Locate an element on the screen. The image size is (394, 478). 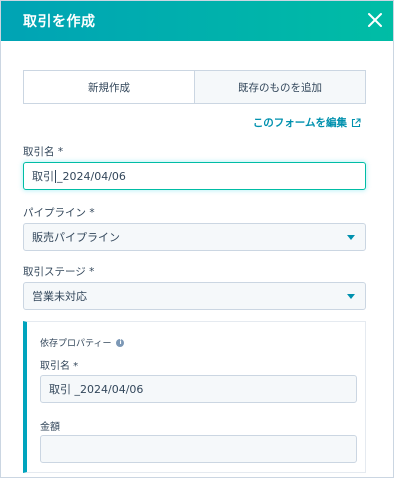
amount-input is located at coordinates (198, 449).